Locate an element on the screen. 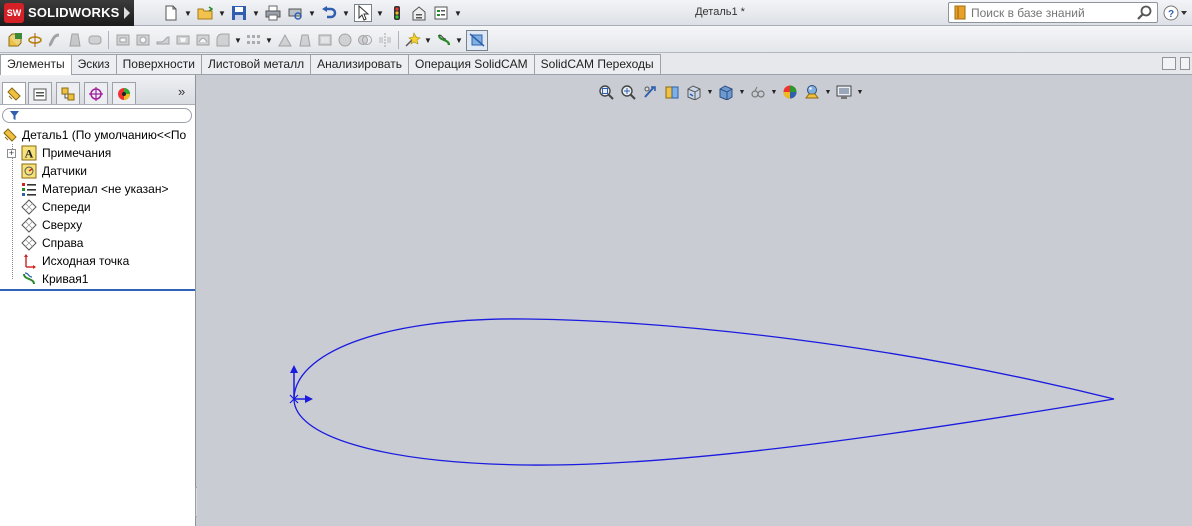 Image resolution: width=1192 pixels, height=526 pixels. undo-dropdown-arrow-icon: ▼ is located at coordinates (346, 13).